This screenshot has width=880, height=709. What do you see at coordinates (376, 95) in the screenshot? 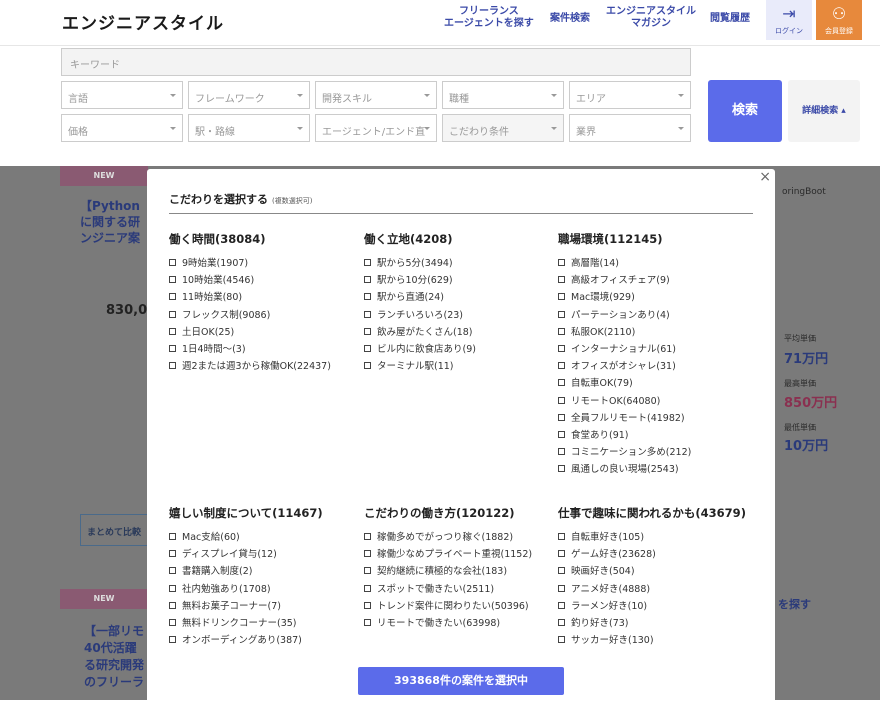
I see `skill-select: 開発スキル` at bounding box center [376, 95].